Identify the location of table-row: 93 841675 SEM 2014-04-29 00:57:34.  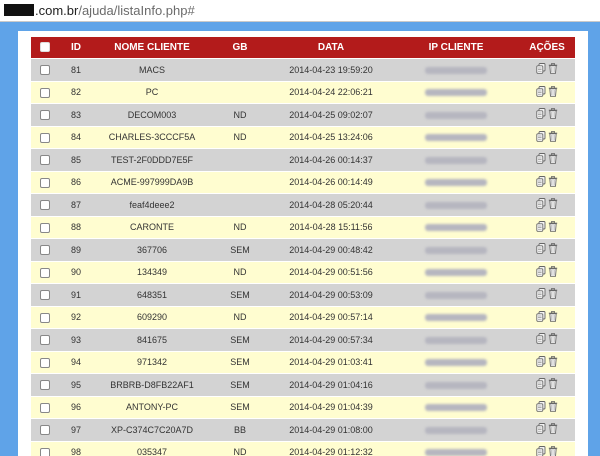
(303, 339).